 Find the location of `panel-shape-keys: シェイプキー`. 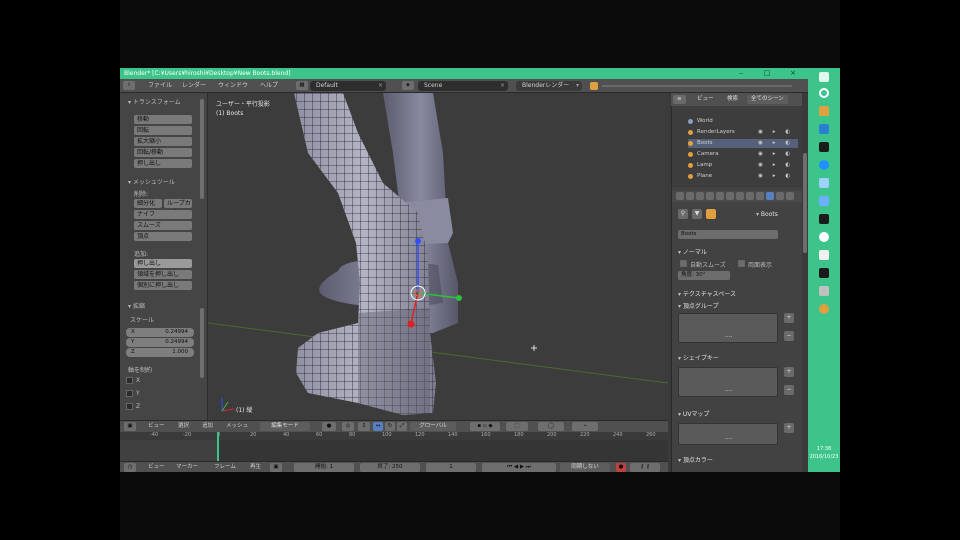

panel-shape-keys: シェイプキー is located at coordinates (698, 357).